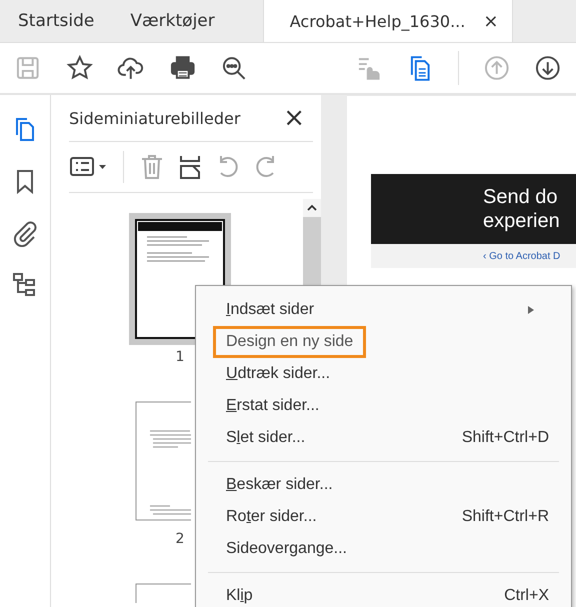 The image size is (576, 607). What do you see at coordinates (25, 233) in the screenshot?
I see `paperclip-icon` at bounding box center [25, 233].